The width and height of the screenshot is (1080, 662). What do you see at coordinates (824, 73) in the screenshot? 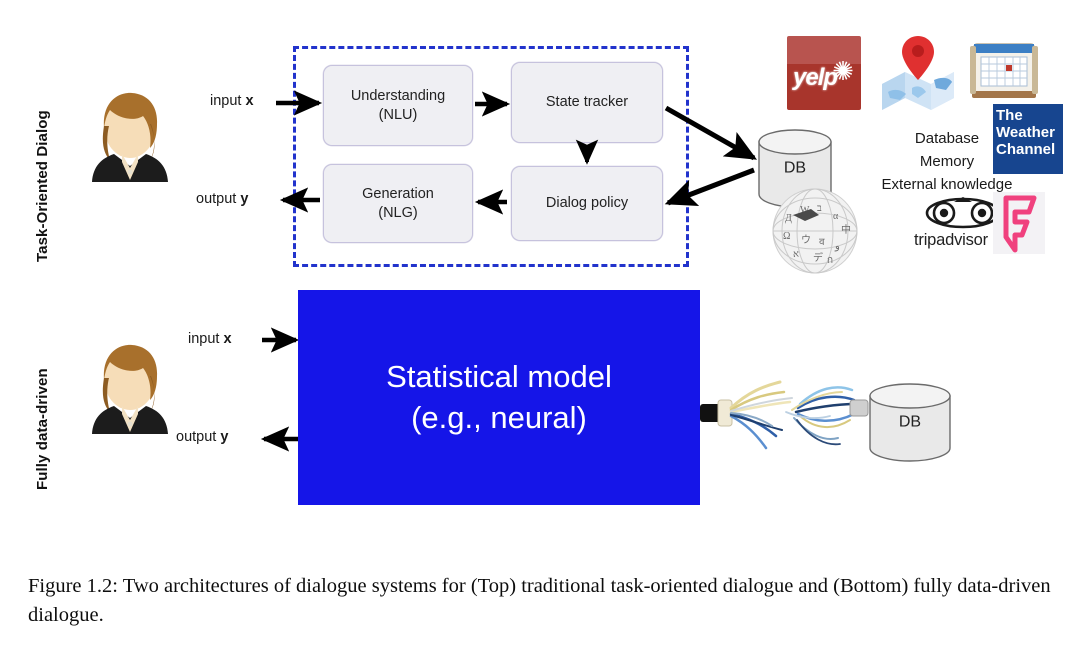
I see `yelp-logo-icon: yelp ✺` at bounding box center [824, 73].